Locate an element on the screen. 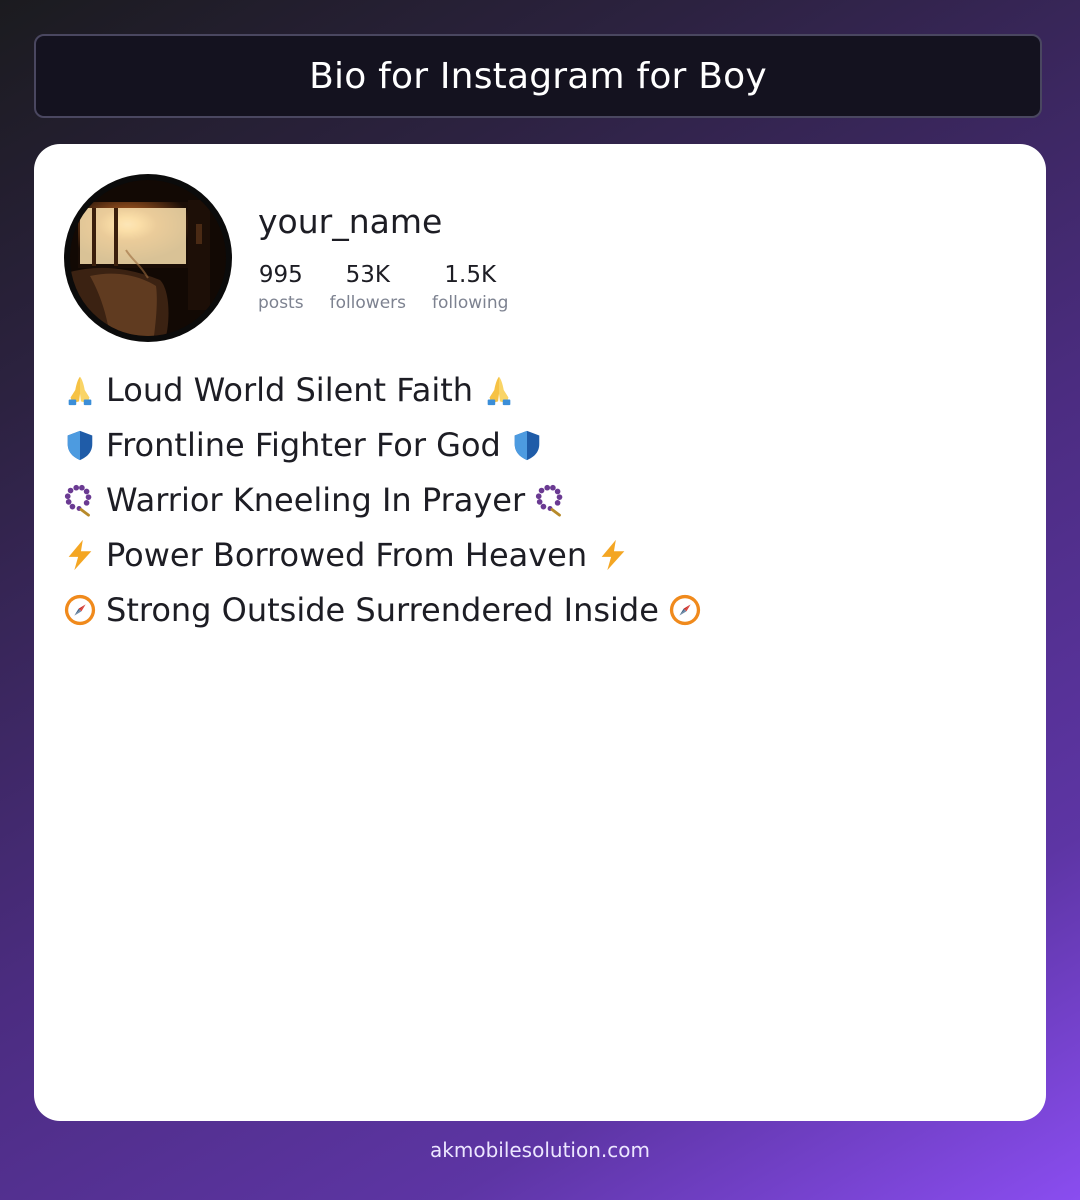  footer-site-link: akmobilesolution.com is located at coordinates (540, 1150).